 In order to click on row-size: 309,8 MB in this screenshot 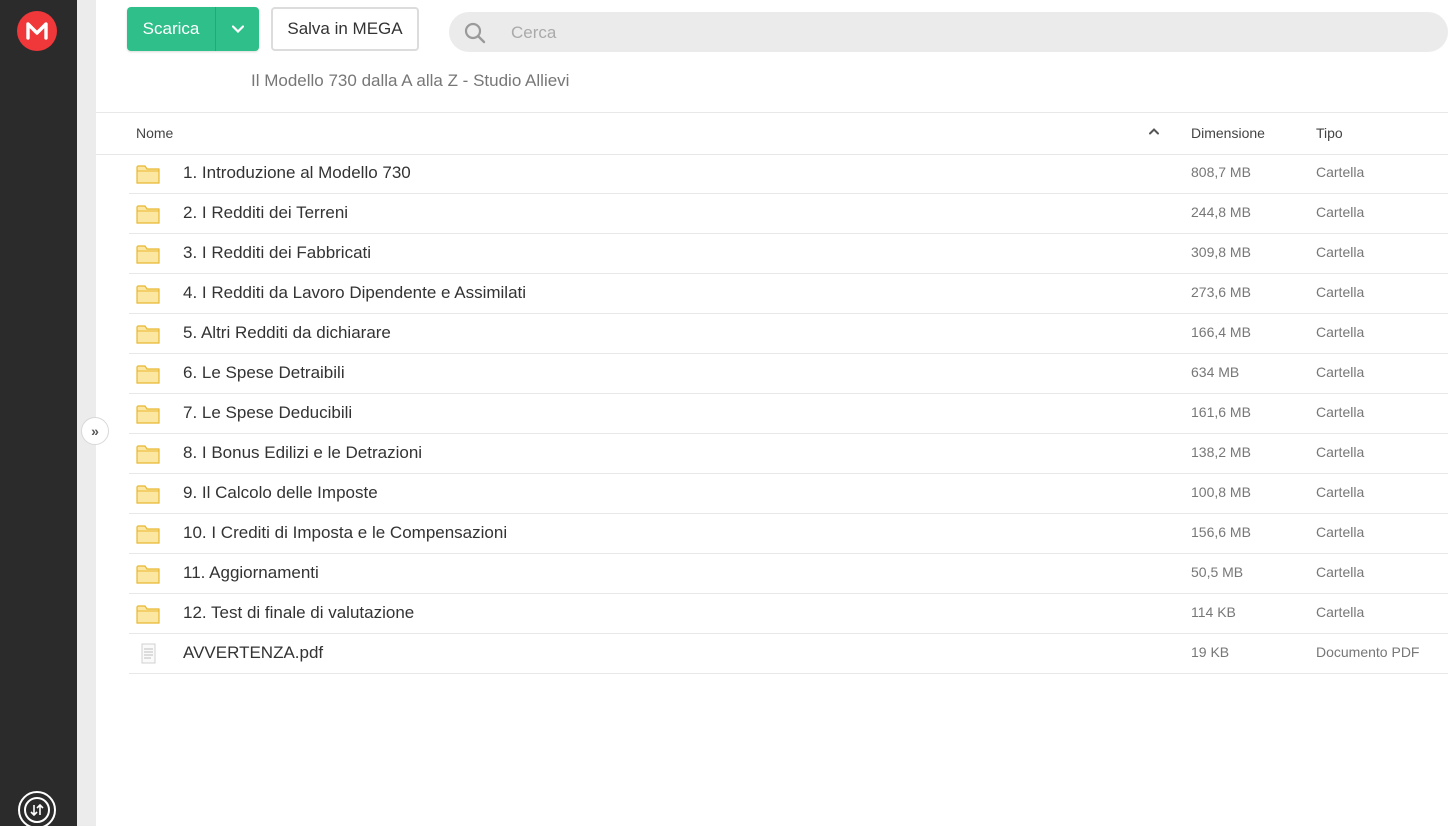, I will do `click(1221, 252)`.